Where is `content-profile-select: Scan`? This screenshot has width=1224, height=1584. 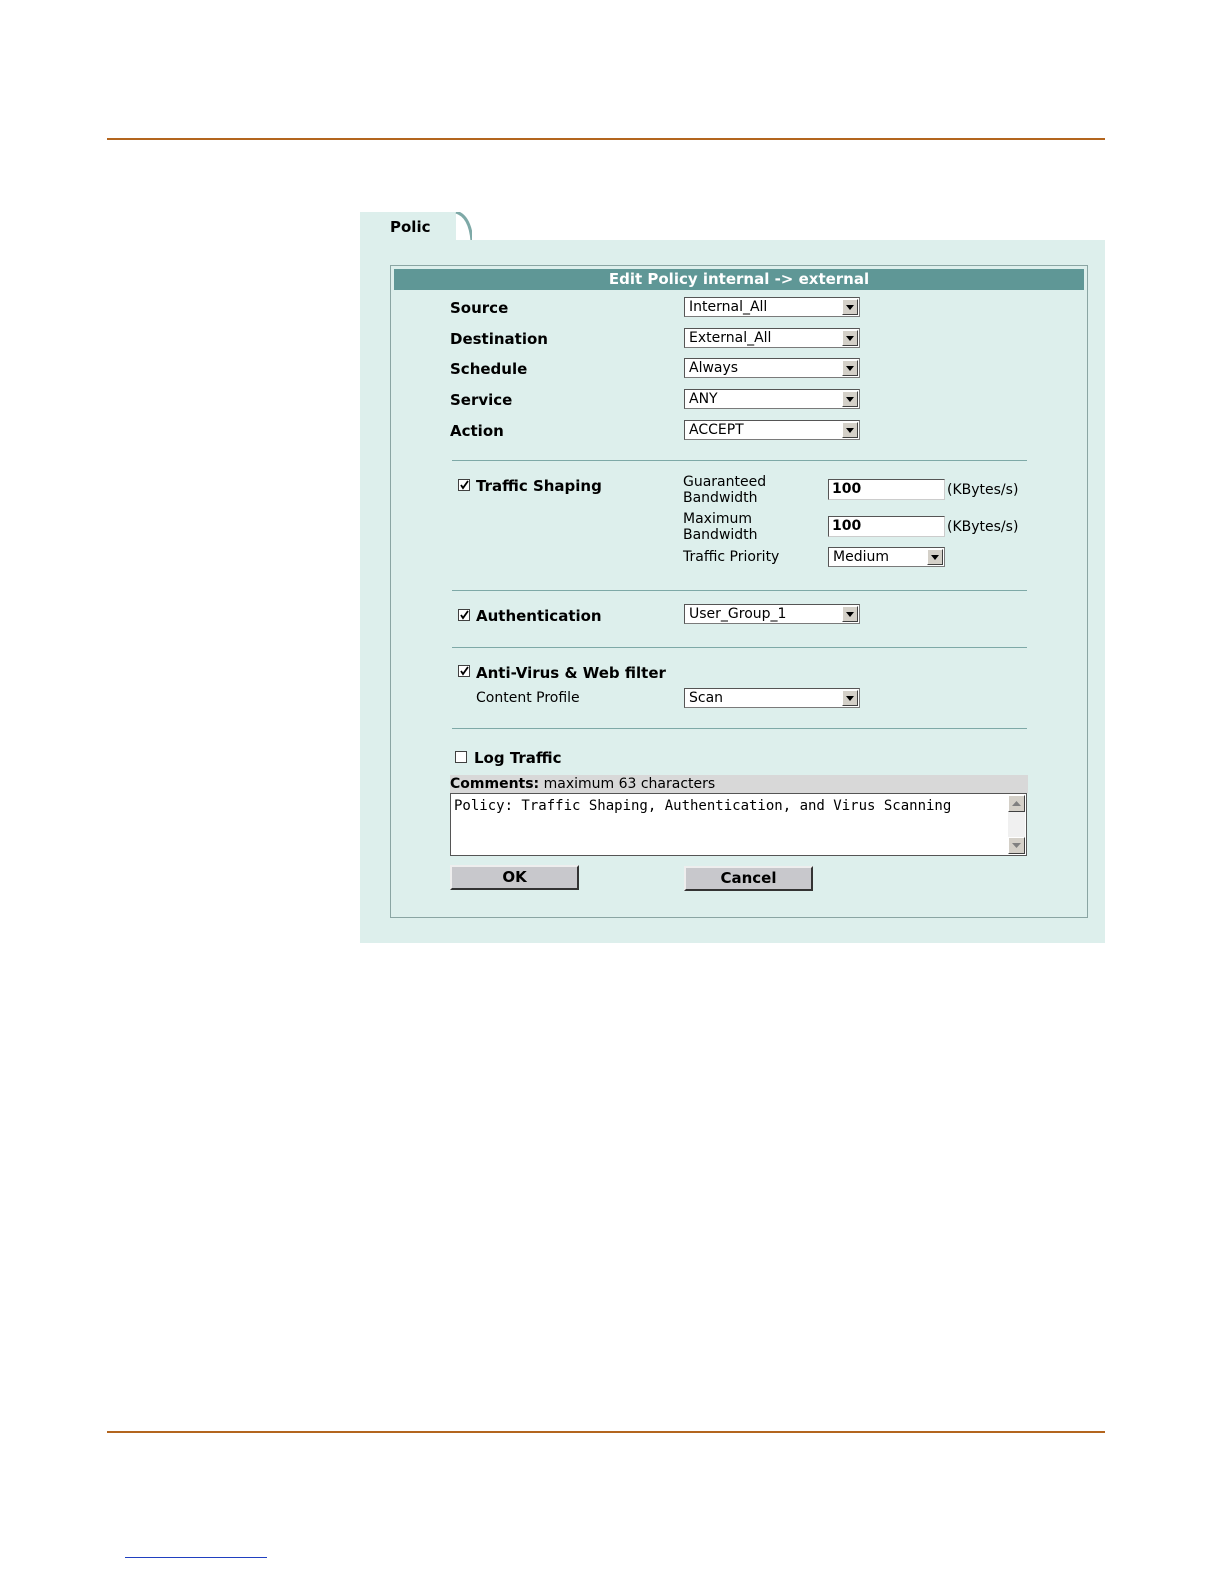 content-profile-select: Scan is located at coordinates (772, 698).